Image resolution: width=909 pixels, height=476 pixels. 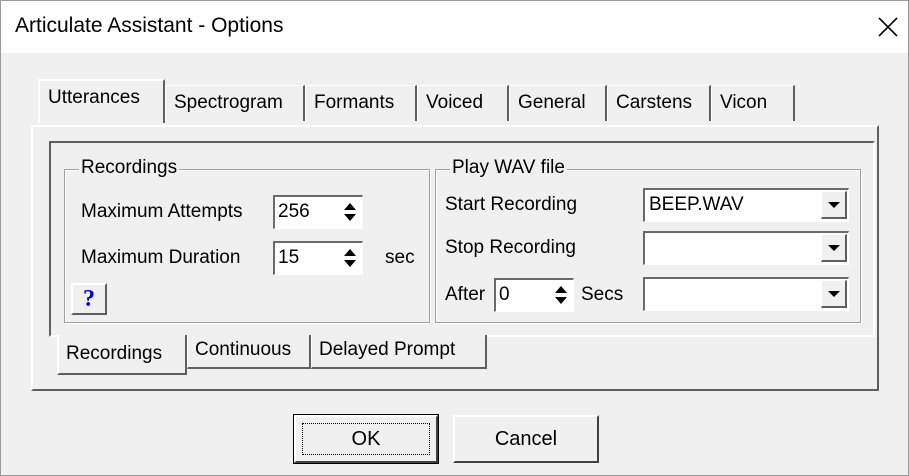 I want to click on tab-recordings: Recordings, so click(x=122, y=355).